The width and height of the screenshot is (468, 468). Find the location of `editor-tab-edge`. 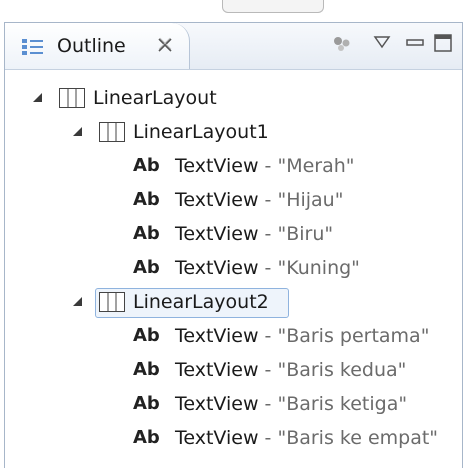

editor-tab-edge is located at coordinates (273, 6).